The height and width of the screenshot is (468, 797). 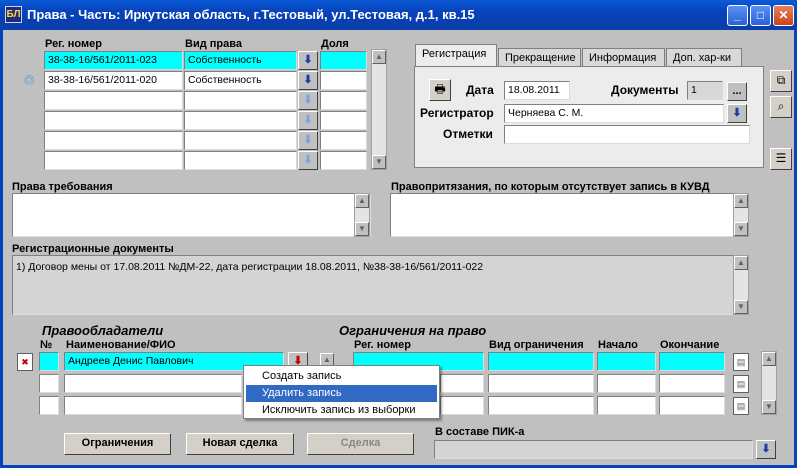 What do you see at coordinates (240, 444) in the screenshot?
I see `new-deal-button: Новая сделка` at bounding box center [240, 444].